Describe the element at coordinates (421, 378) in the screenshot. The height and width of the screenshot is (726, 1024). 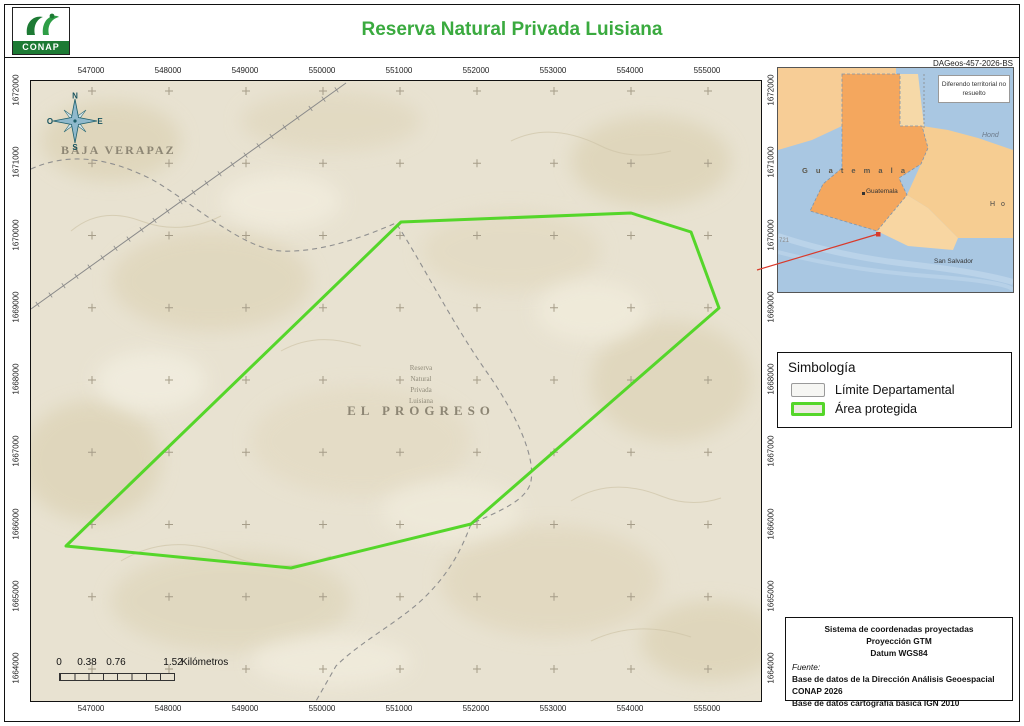
I see `reserve-name-line: Natural` at that location.